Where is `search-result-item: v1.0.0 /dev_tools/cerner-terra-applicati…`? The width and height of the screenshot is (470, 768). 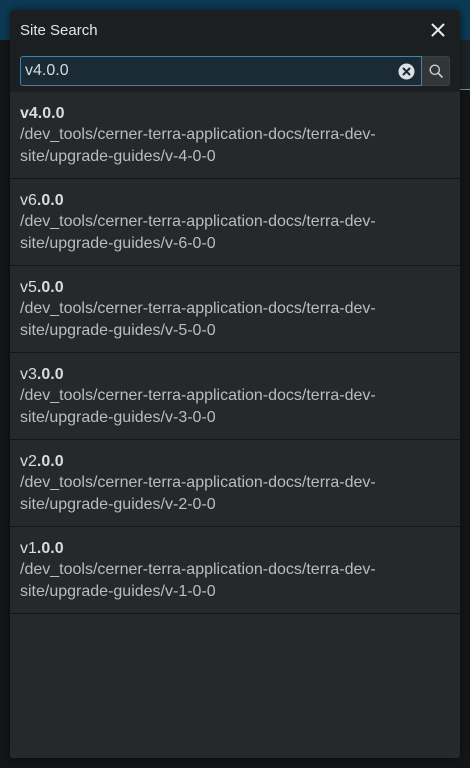
search-result-item: v1.0.0 /dev_tools/cerner-terra-applicati… is located at coordinates (235, 570).